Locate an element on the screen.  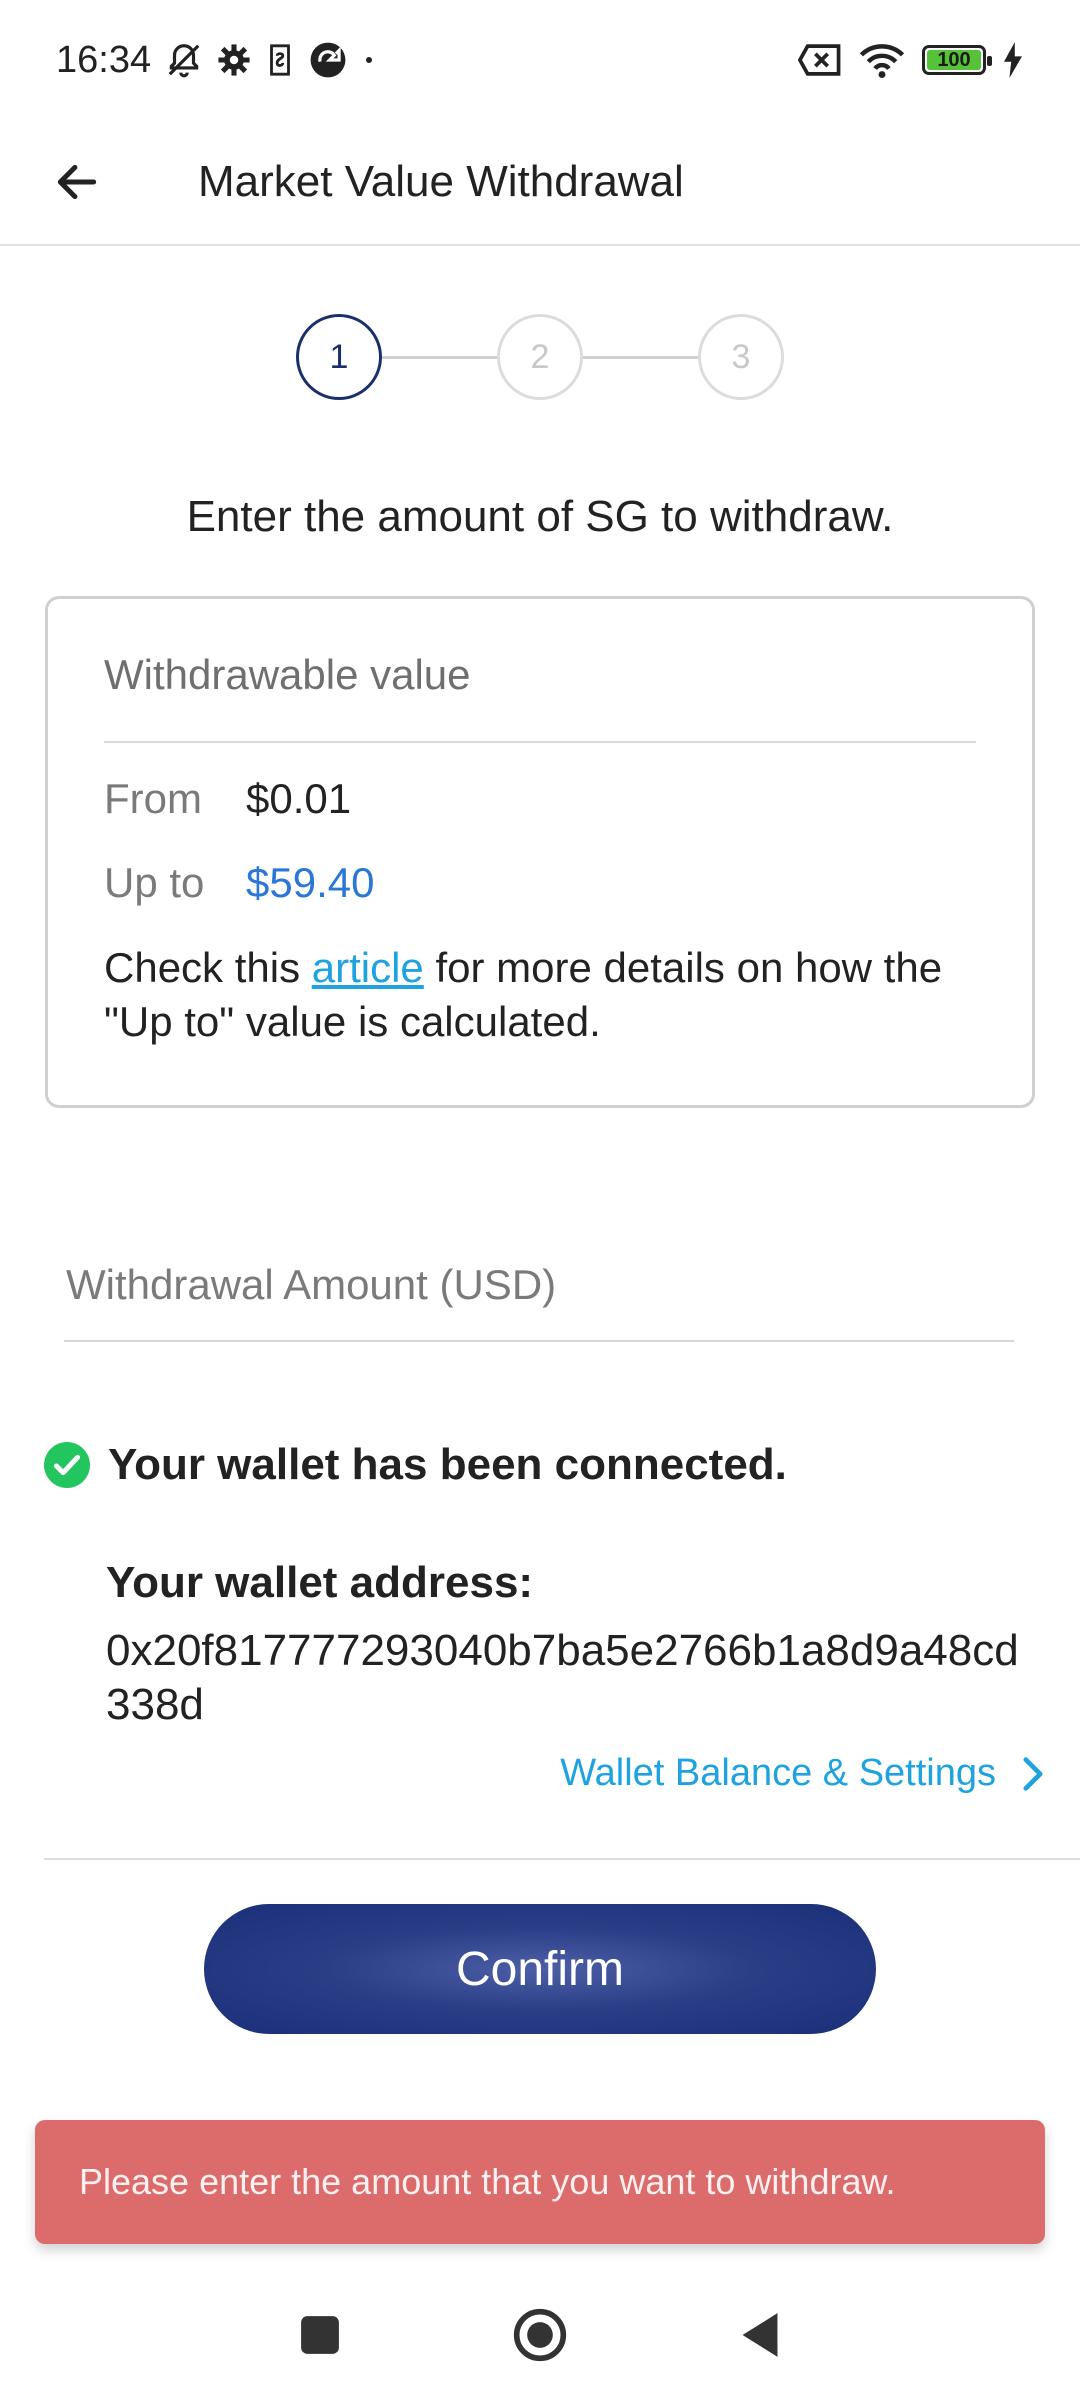
app-icon is located at coordinates (328, 60).